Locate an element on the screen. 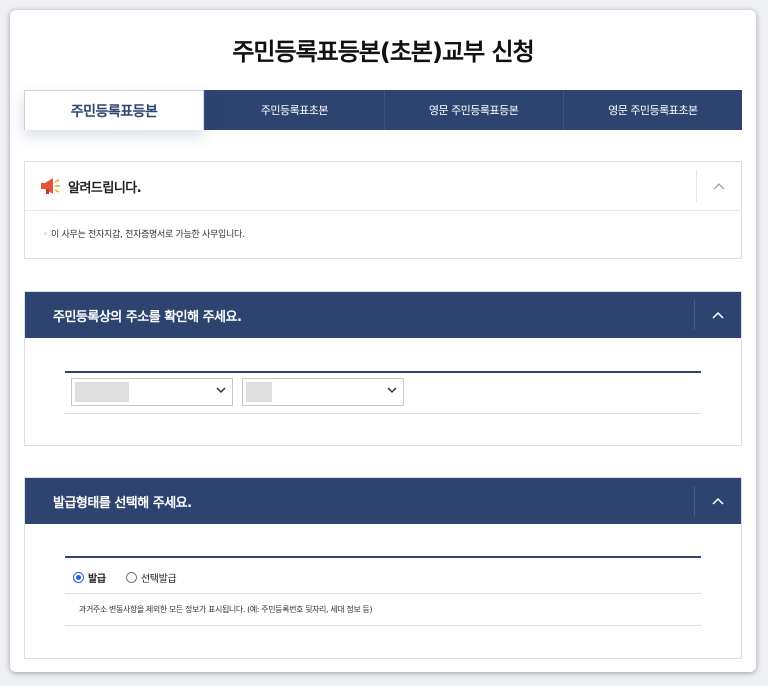 The height and width of the screenshot is (686, 768). page-title: 주민등록표등본(초본)교부 신청 is located at coordinates (383, 52).